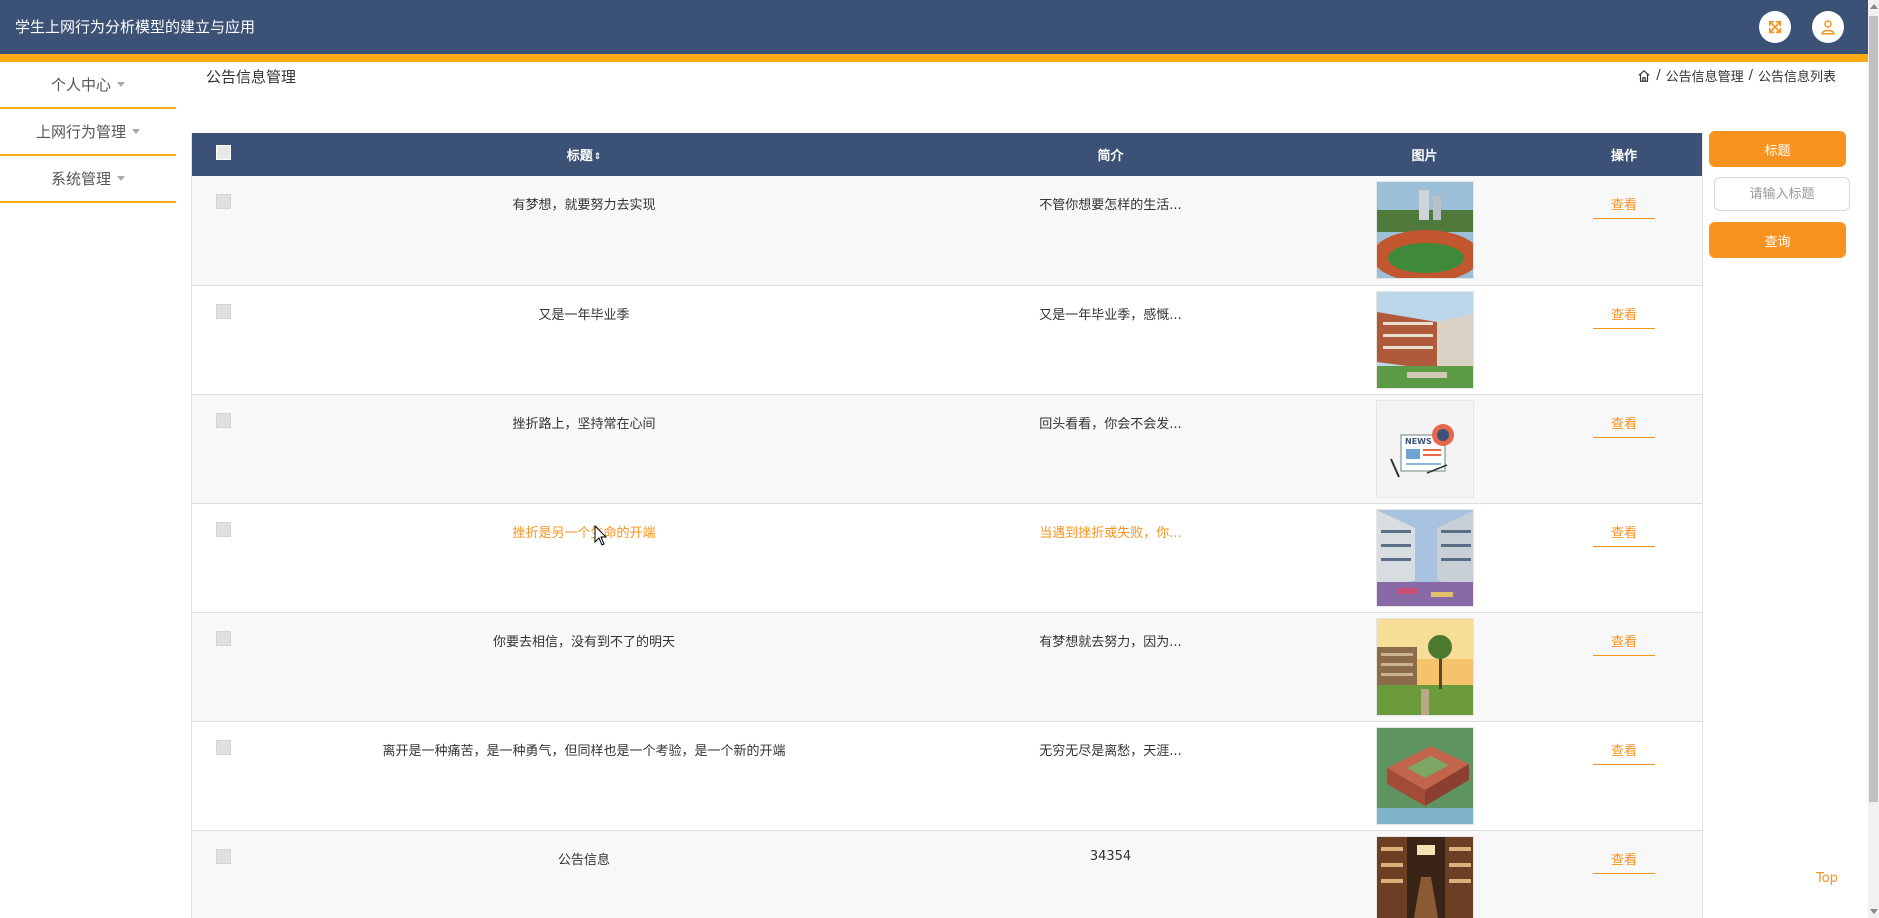 This screenshot has width=1879, height=918. Describe the element at coordinates (1796, 77) in the screenshot. I see `breadcrumb-current: 公告信息列表` at that location.